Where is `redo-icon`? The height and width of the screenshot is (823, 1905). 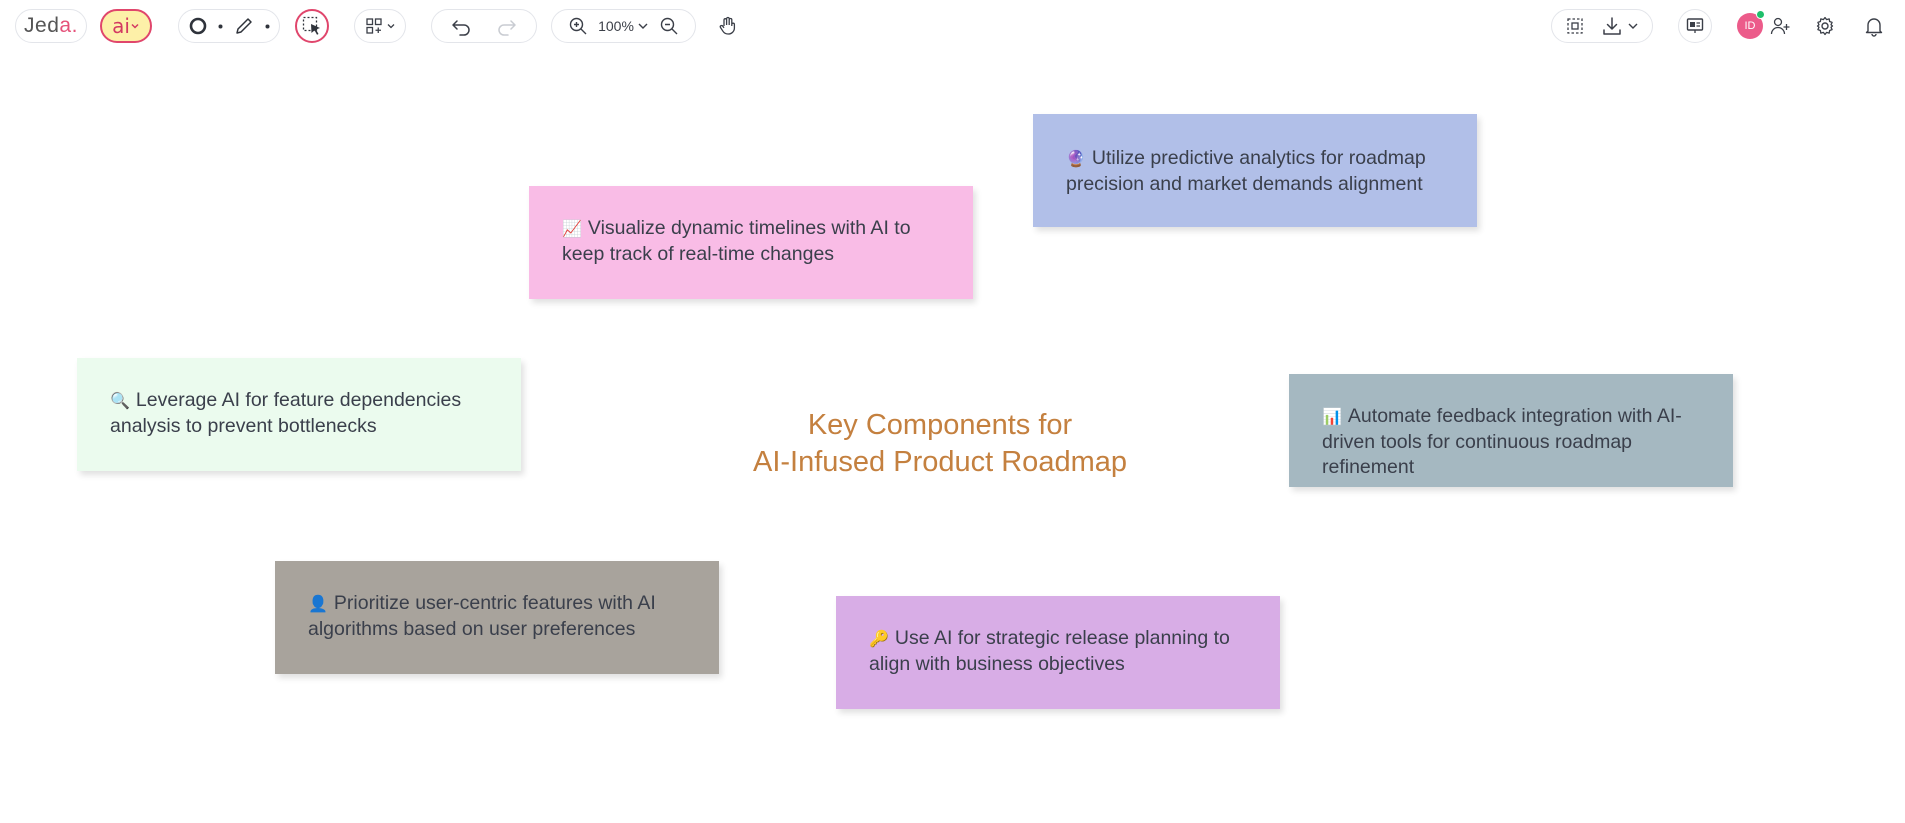 redo-icon is located at coordinates (507, 26).